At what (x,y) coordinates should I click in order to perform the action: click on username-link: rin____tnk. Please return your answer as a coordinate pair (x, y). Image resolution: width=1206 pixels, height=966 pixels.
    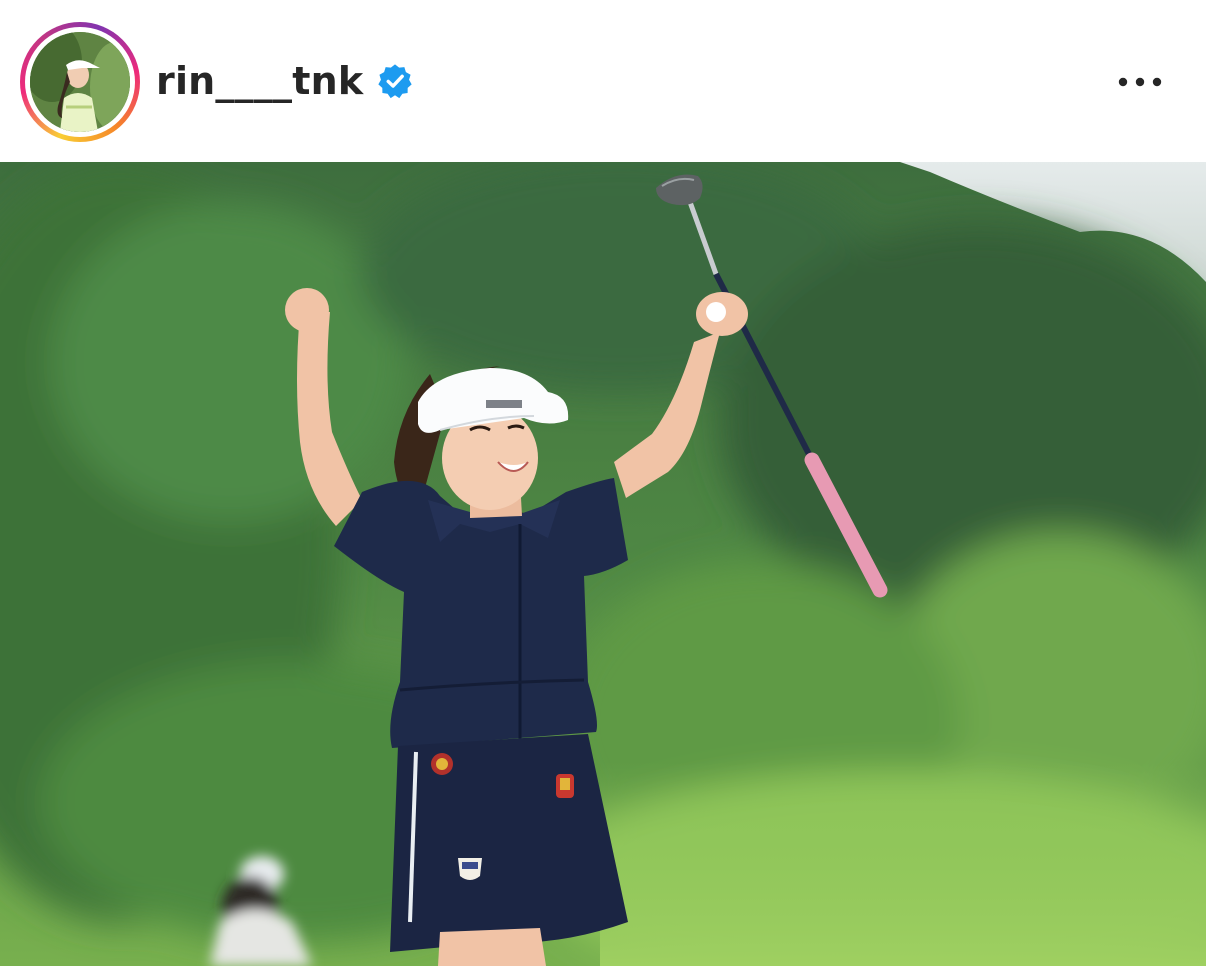
    Looking at the image, I should click on (259, 81).